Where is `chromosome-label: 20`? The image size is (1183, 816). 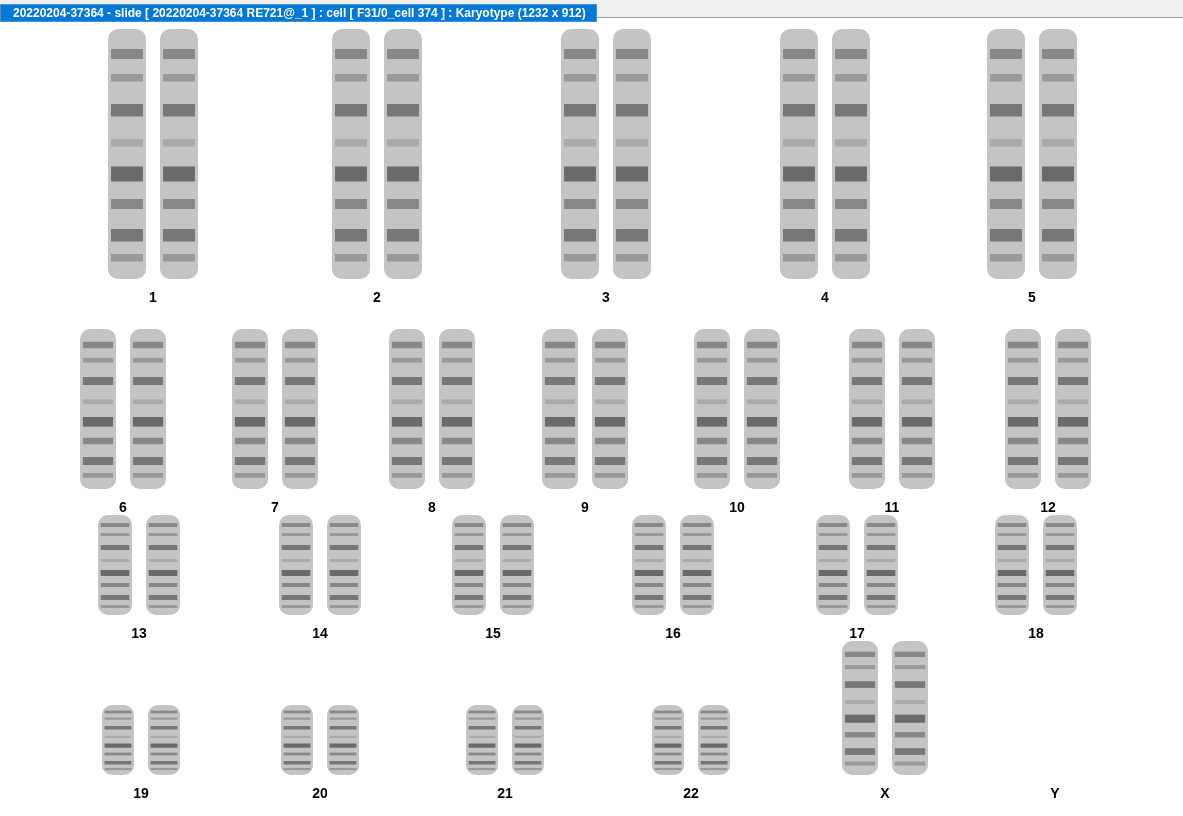 chromosome-label: 20 is located at coordinates (320, 793).